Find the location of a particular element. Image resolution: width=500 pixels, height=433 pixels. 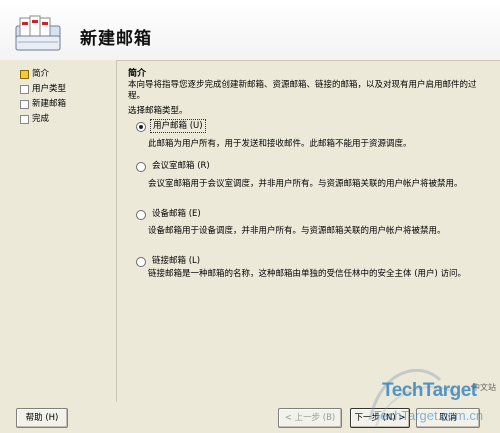

option-label: 用户邮箱 (U) is located at coordinates (178, 126).